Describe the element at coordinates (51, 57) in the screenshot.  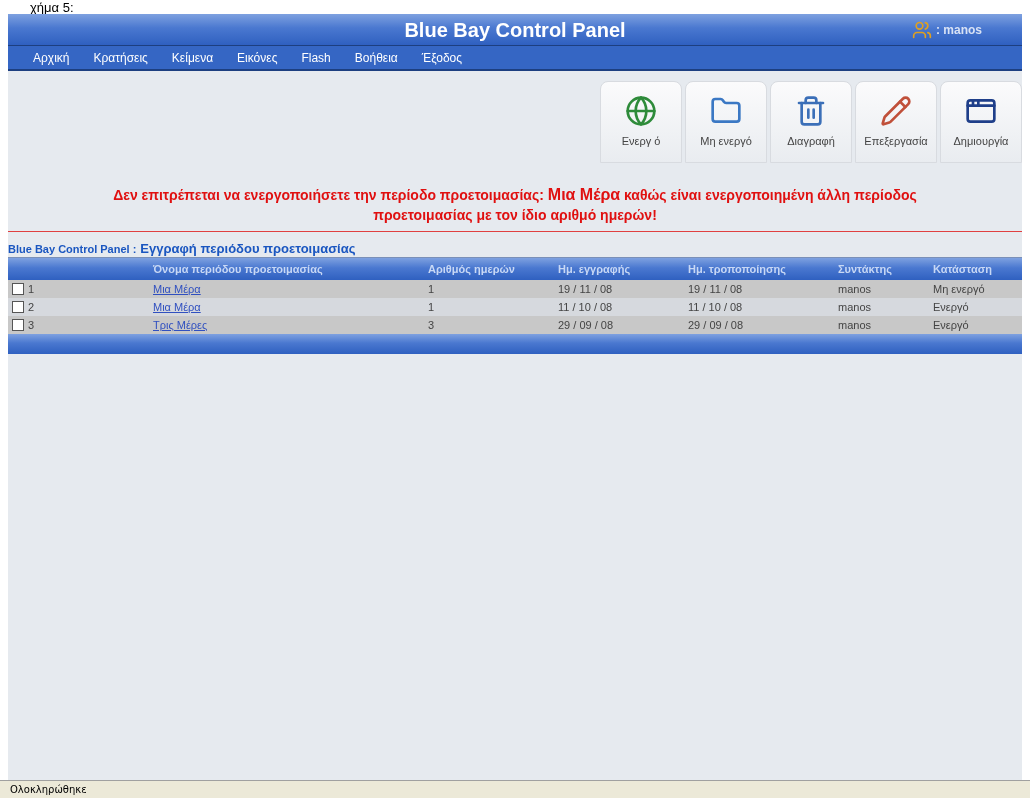
I see `nav-link: Αρχική` at that location.